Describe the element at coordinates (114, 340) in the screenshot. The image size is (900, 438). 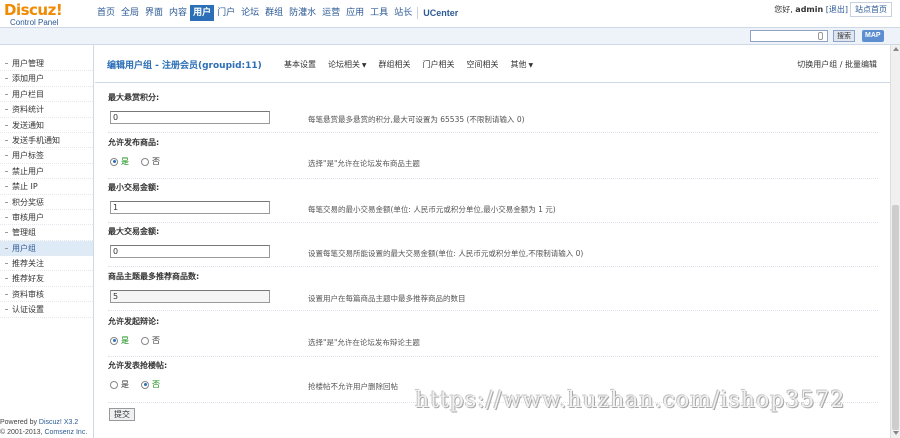
I see `allow-debate-yes-radio` at that location.